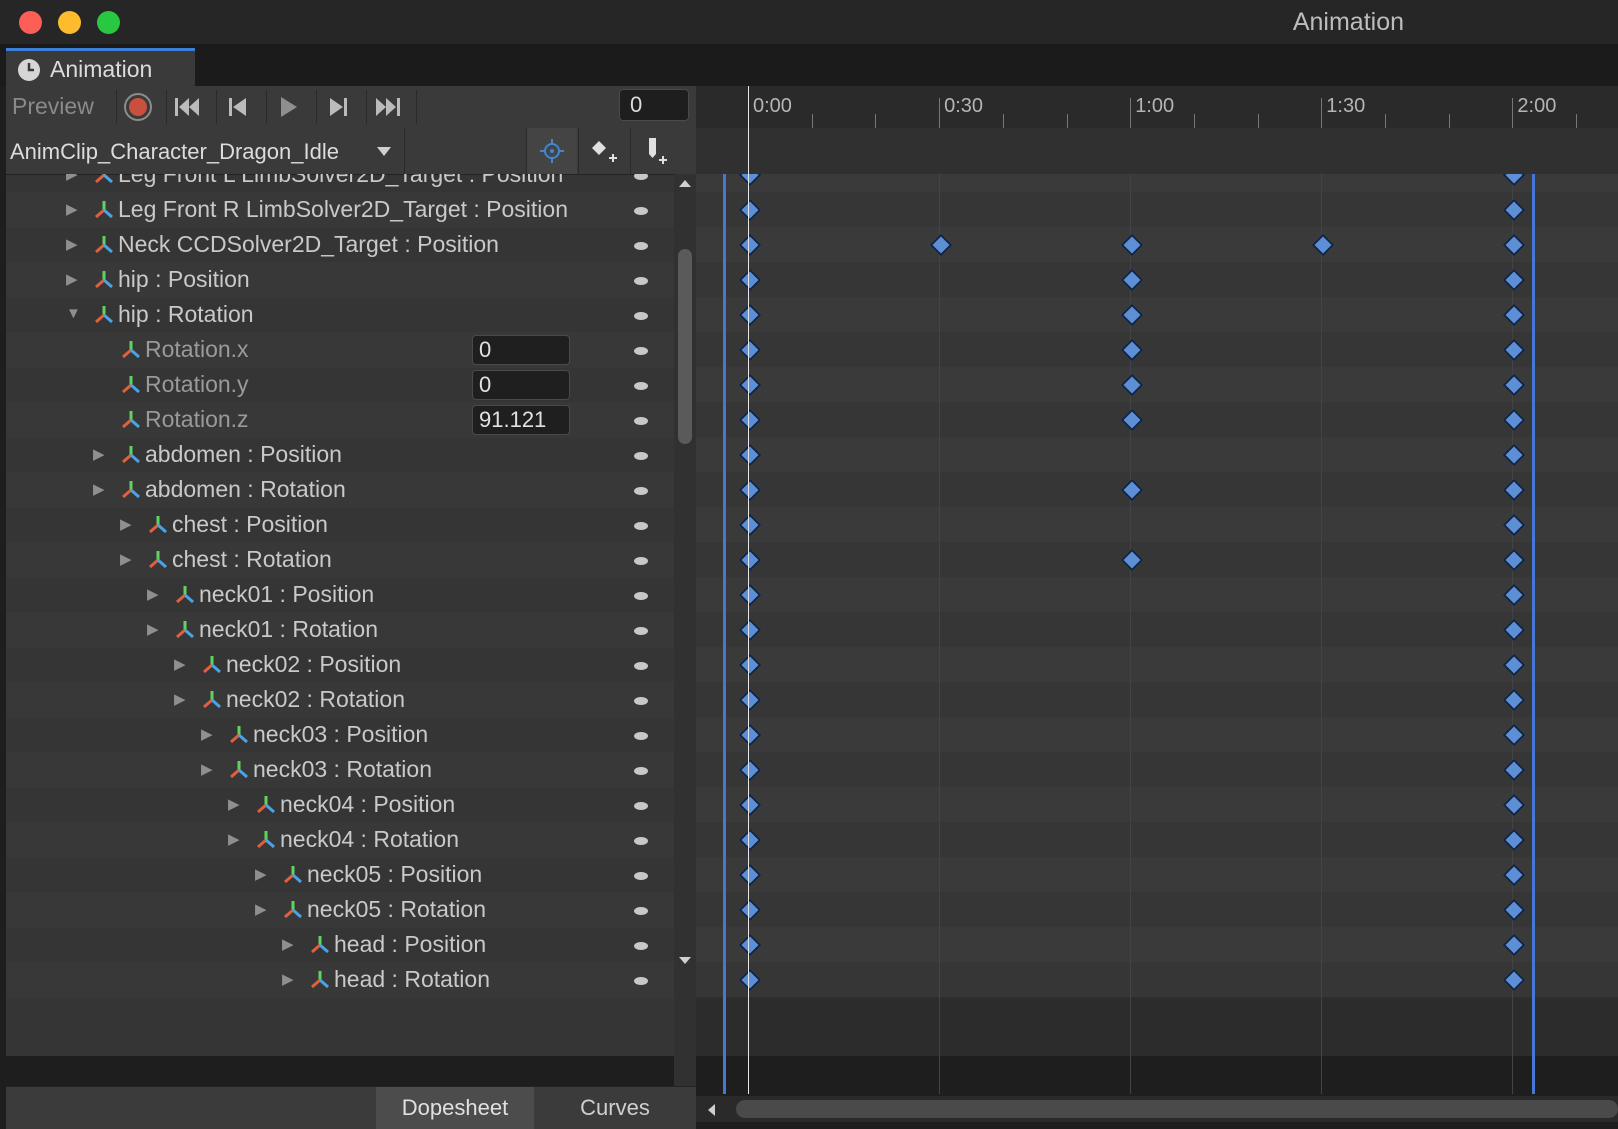  I want to click on property-row: ▶ neck01 : Rotation, so click(340, 630).